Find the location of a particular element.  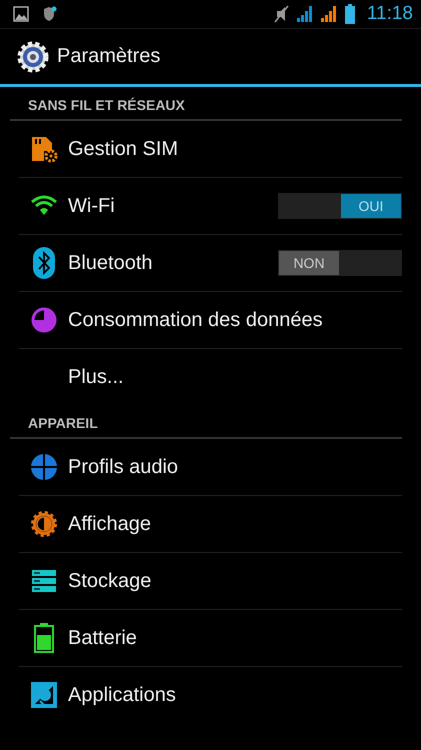

settings-item: Profils audio is located at coordinates (210, 467).